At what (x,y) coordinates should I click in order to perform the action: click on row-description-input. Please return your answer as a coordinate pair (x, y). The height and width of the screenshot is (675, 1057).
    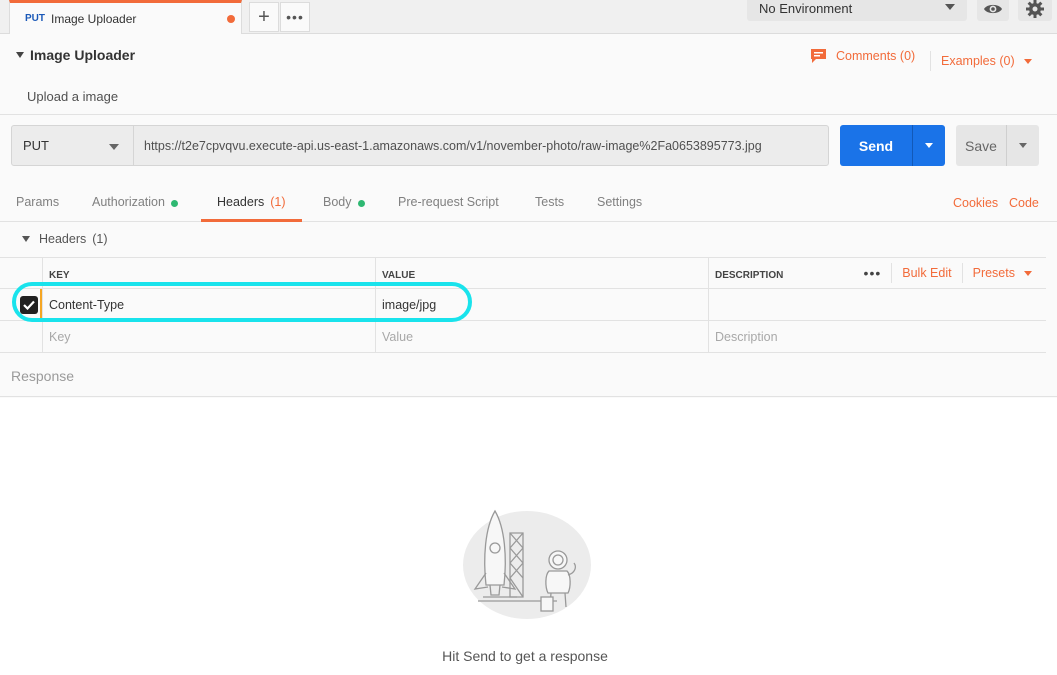
    Looking at the image, I should click on (877, 304).